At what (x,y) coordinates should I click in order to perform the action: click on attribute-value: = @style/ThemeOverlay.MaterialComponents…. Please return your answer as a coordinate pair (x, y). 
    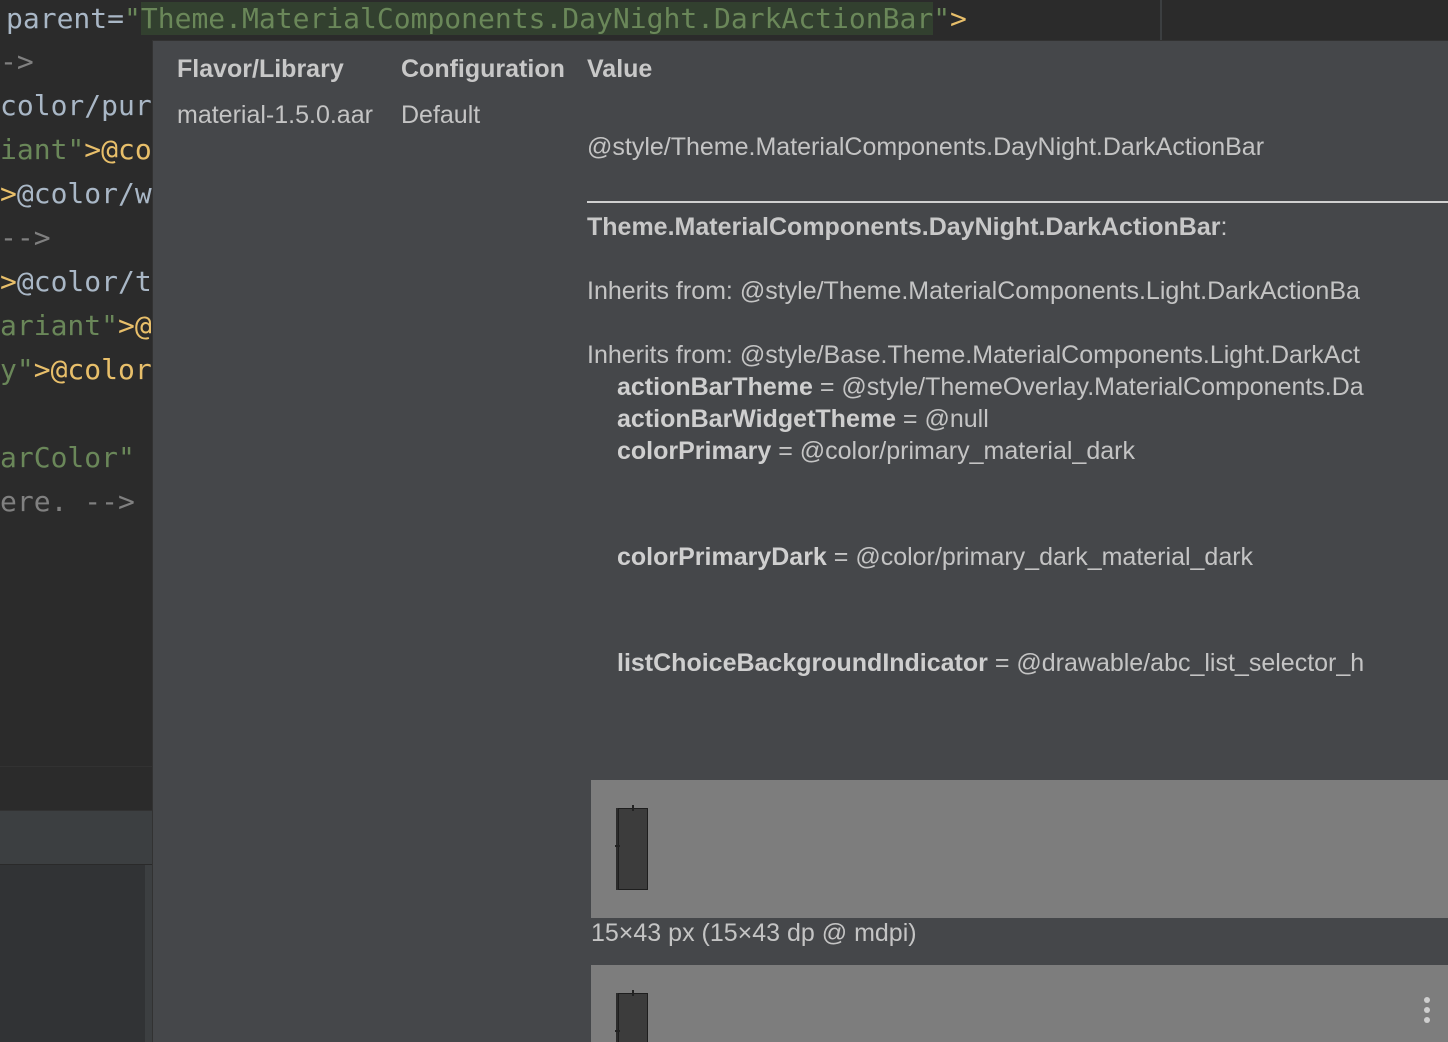
    Looking at the image, I should click on (1088, 387).